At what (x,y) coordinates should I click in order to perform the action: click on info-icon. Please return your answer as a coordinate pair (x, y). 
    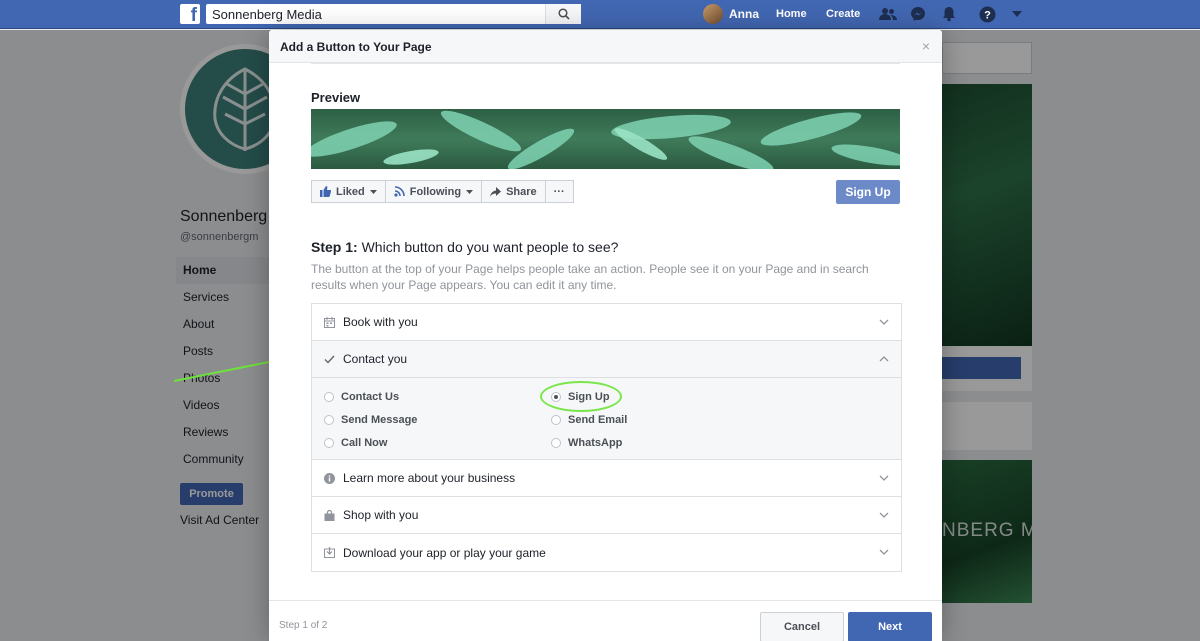
    Looking at the image, I should click on (329, 478).